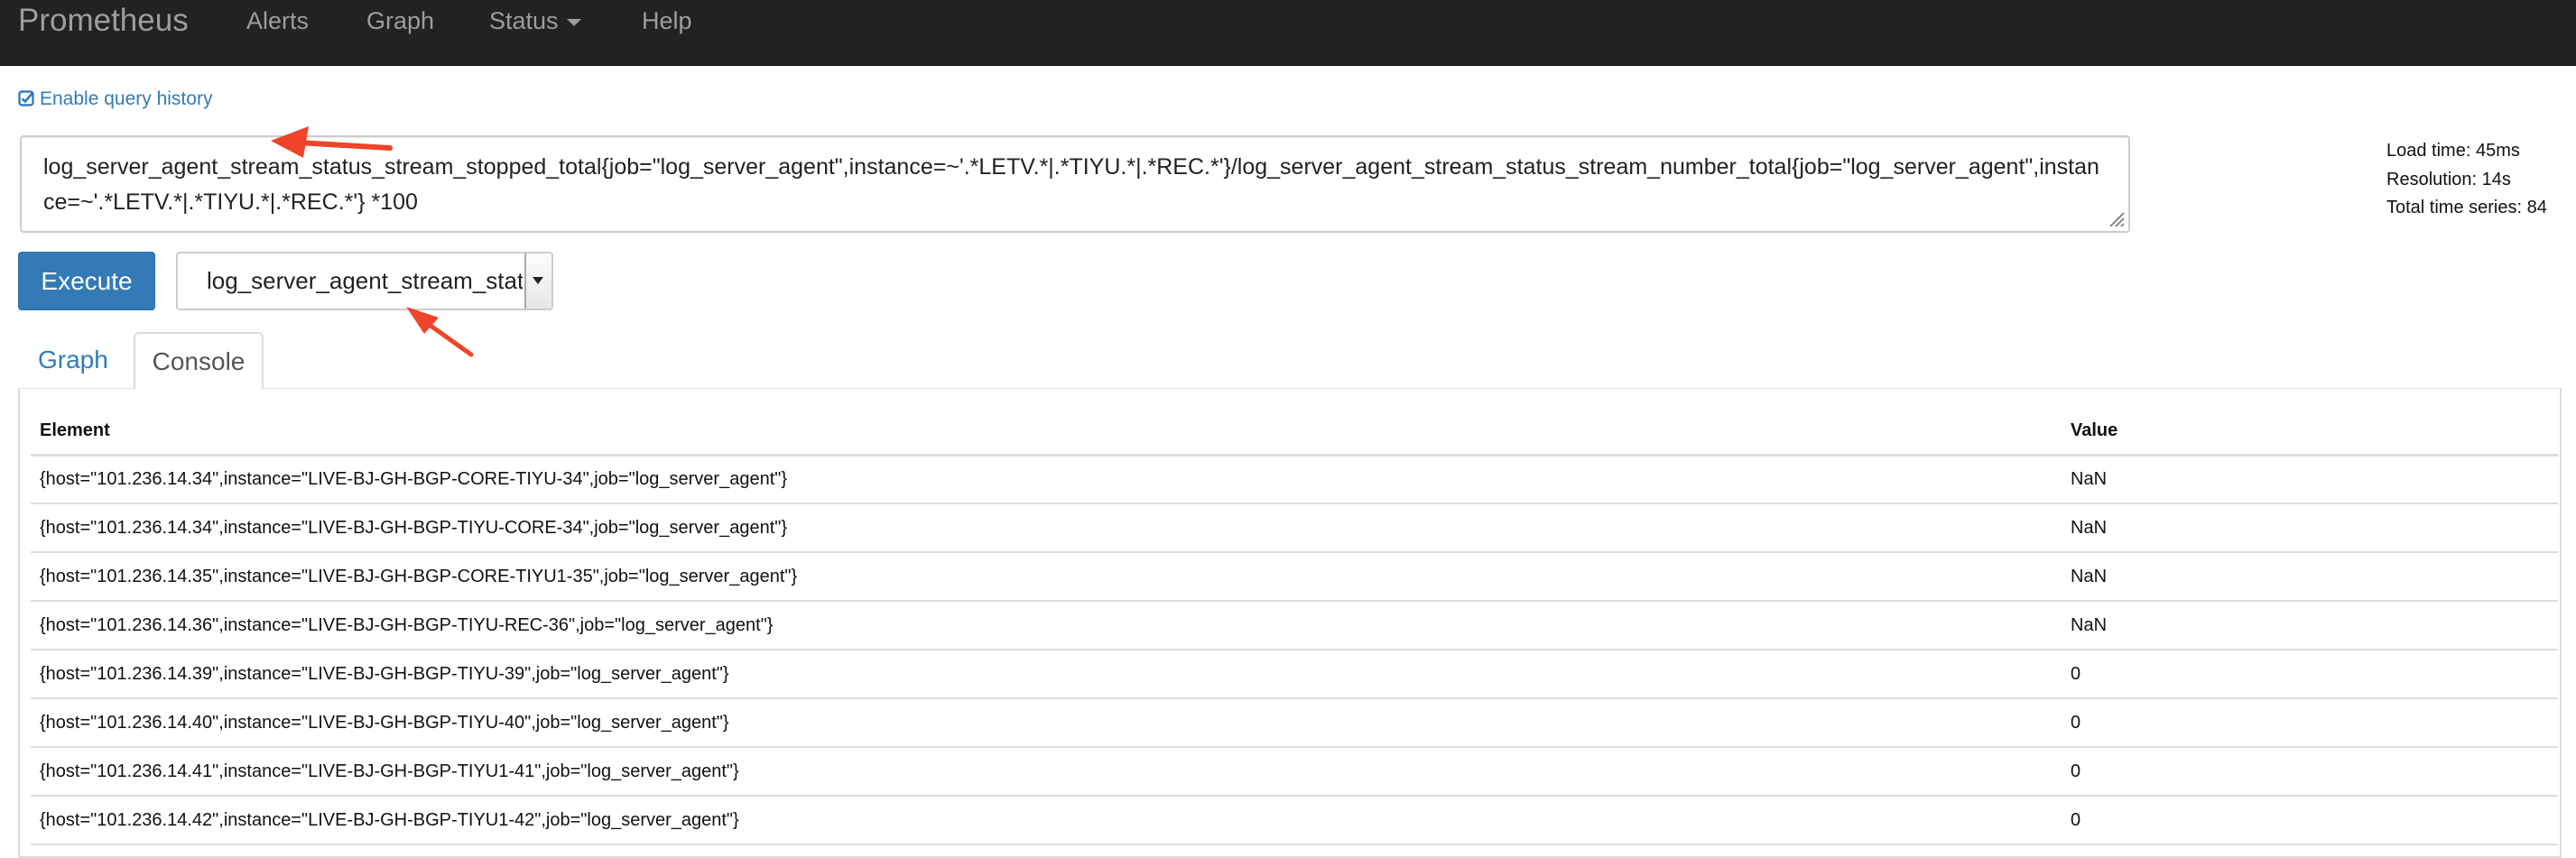 The width and height of the screenshot is (2576, 858). What do you see at coordinates (2115, 217) in the screenshot?
I see `resize-grip-icon` at bounding box center [2115, 217].